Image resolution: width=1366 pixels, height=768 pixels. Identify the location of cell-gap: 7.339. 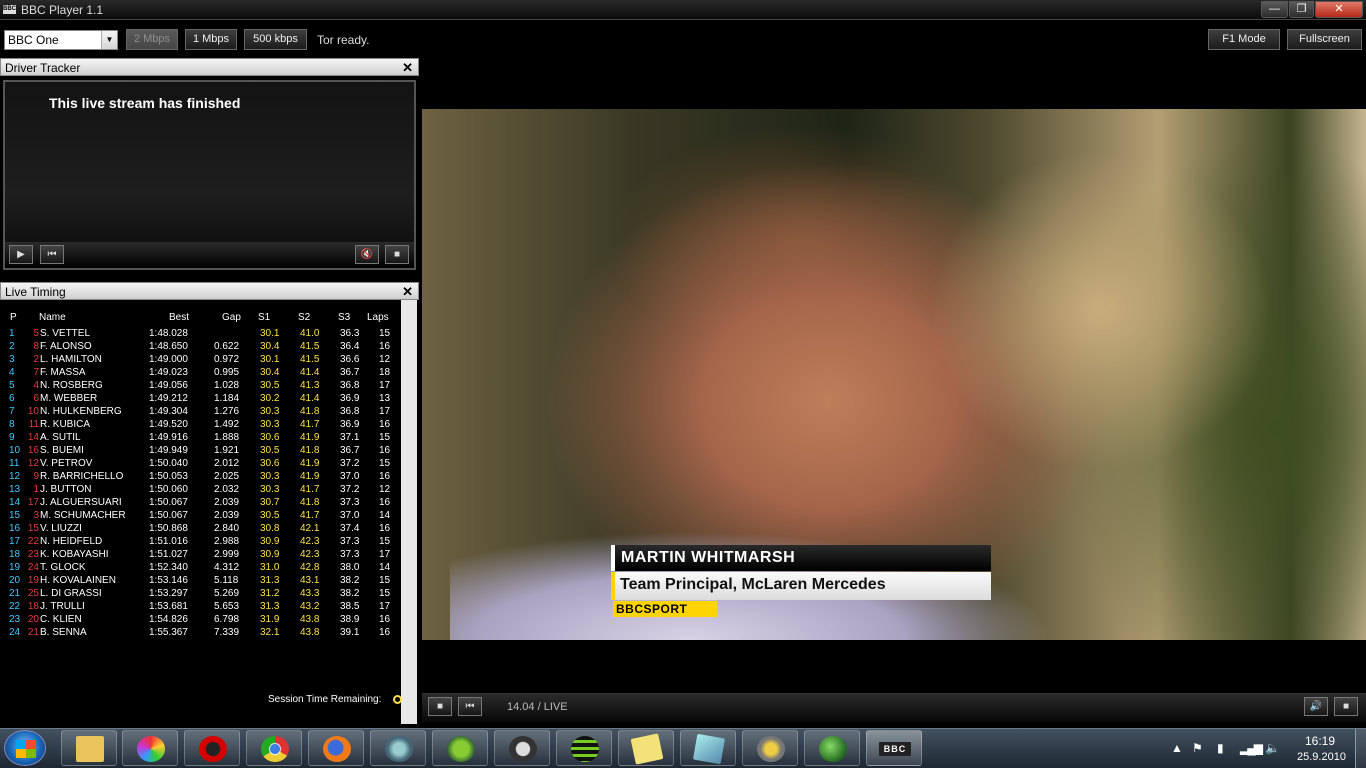
(227, 632).